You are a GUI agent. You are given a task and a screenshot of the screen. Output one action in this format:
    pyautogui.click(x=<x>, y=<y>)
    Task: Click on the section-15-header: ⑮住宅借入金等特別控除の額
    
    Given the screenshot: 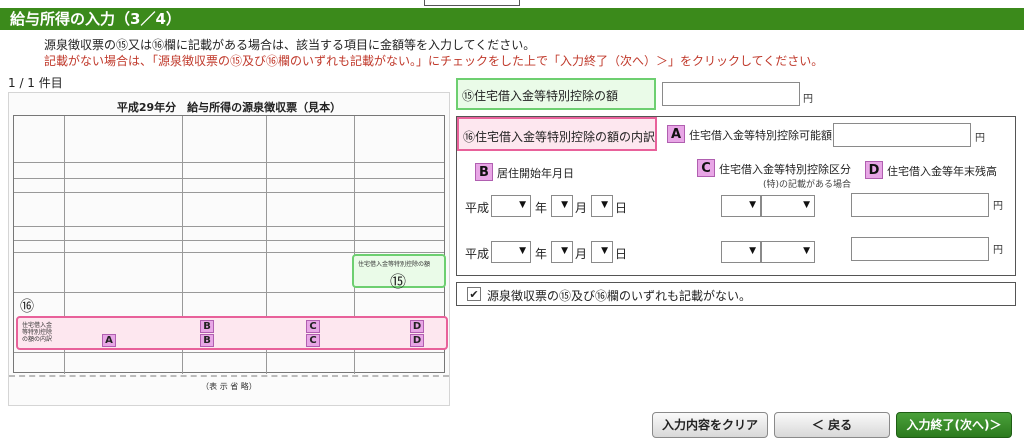 What is the action you would take?
    pyautogui.click(x=556, y=94)
    